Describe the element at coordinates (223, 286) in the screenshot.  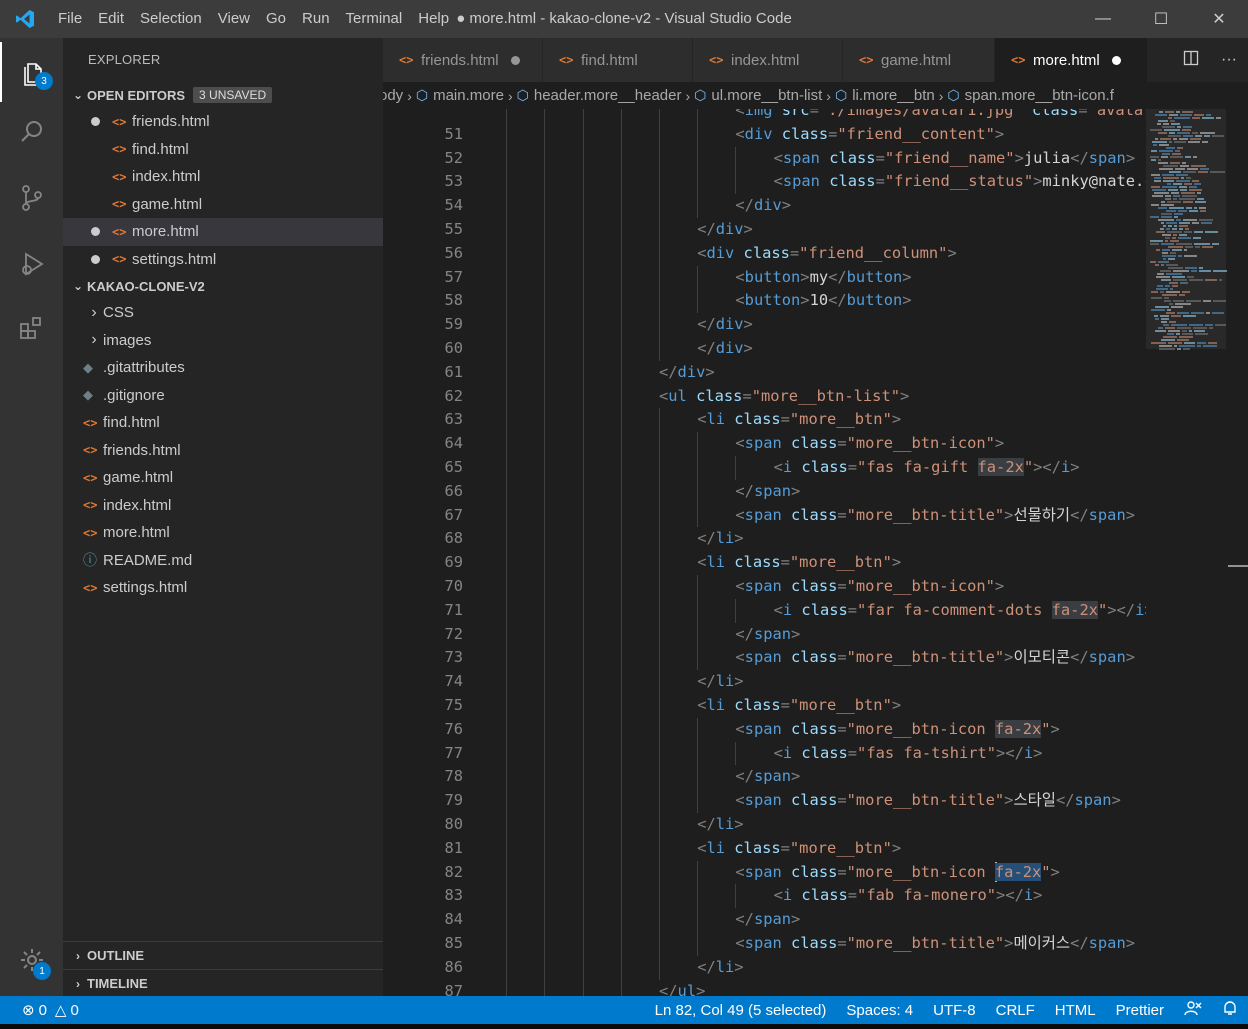
I see `project-header: ⌄ KAKAO-CLONE-V2` at that location.